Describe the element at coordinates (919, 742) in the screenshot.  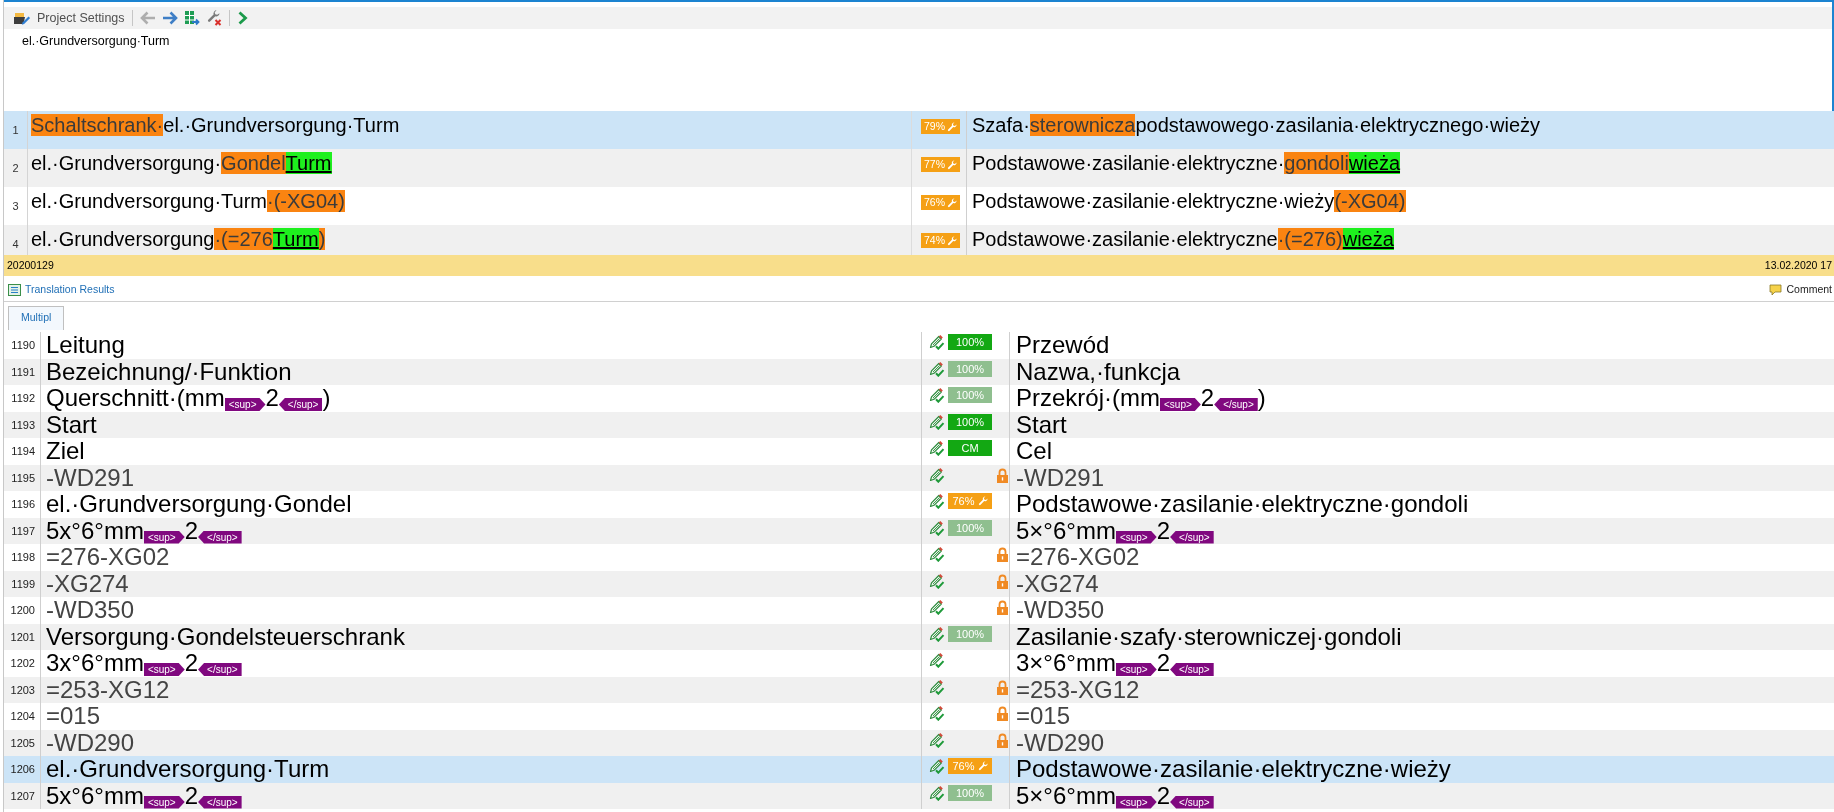
I see `segment-row: 1205 -WD290 -WD290` at that location.